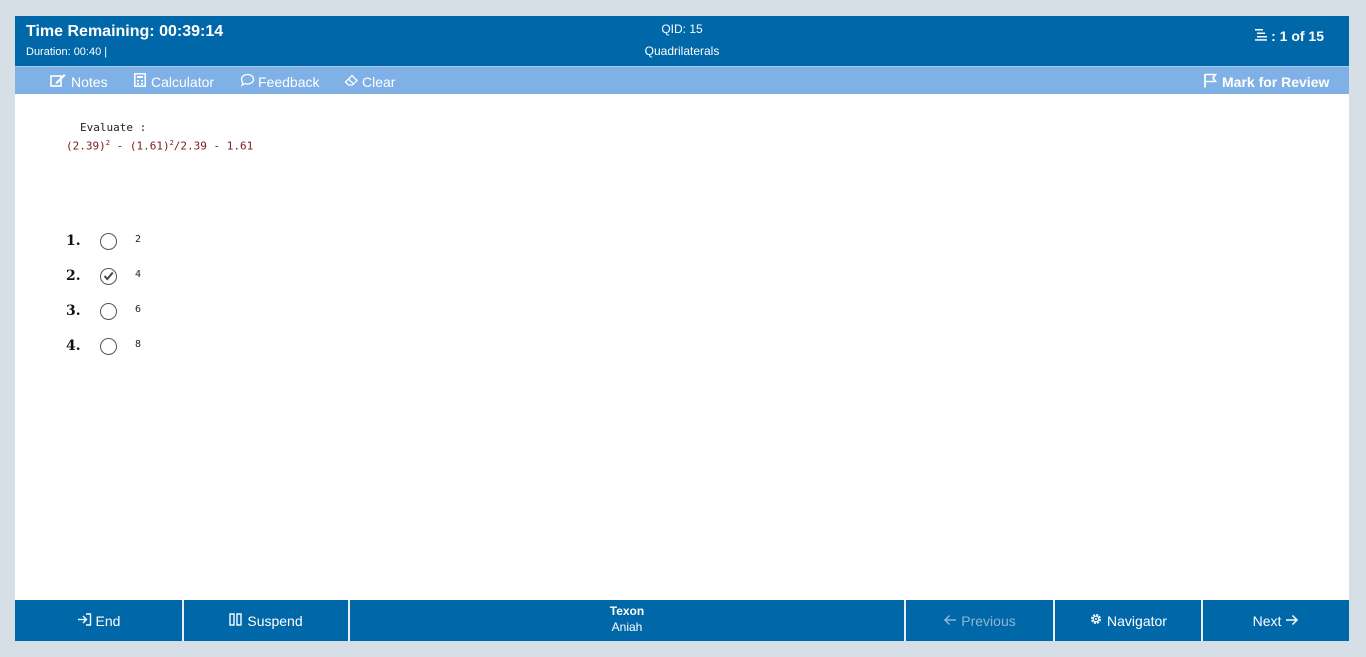 The width and height of the screenshot is (1366, 657). What do you see at coordinates (289, 81) in the screenshot?
I see `feedback-label: Feedback` at bounding box center [289, 81].